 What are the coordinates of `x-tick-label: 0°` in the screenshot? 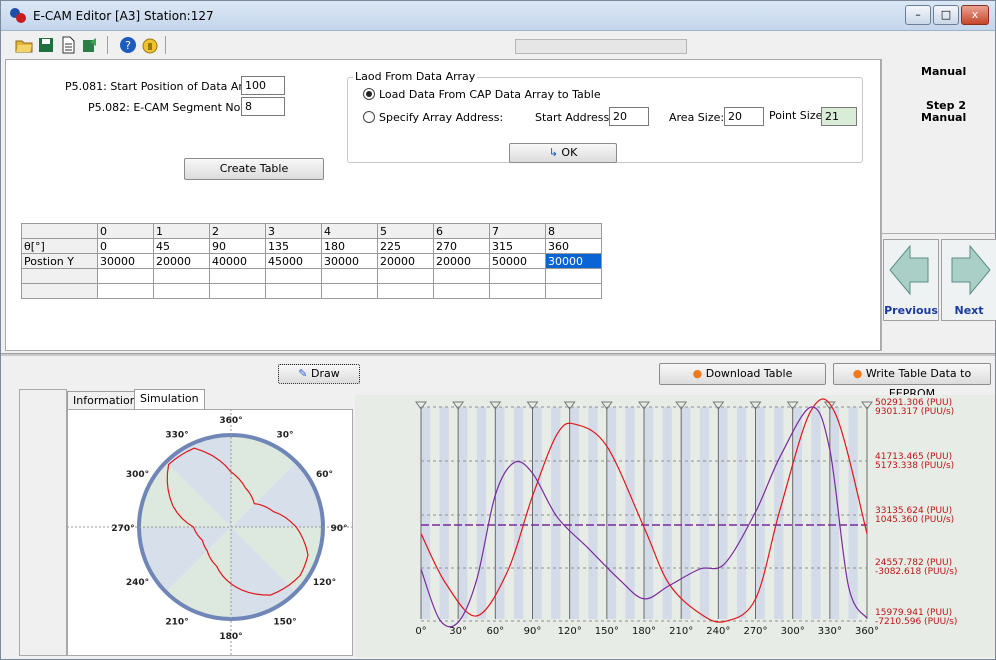 It's located at (420, 631).